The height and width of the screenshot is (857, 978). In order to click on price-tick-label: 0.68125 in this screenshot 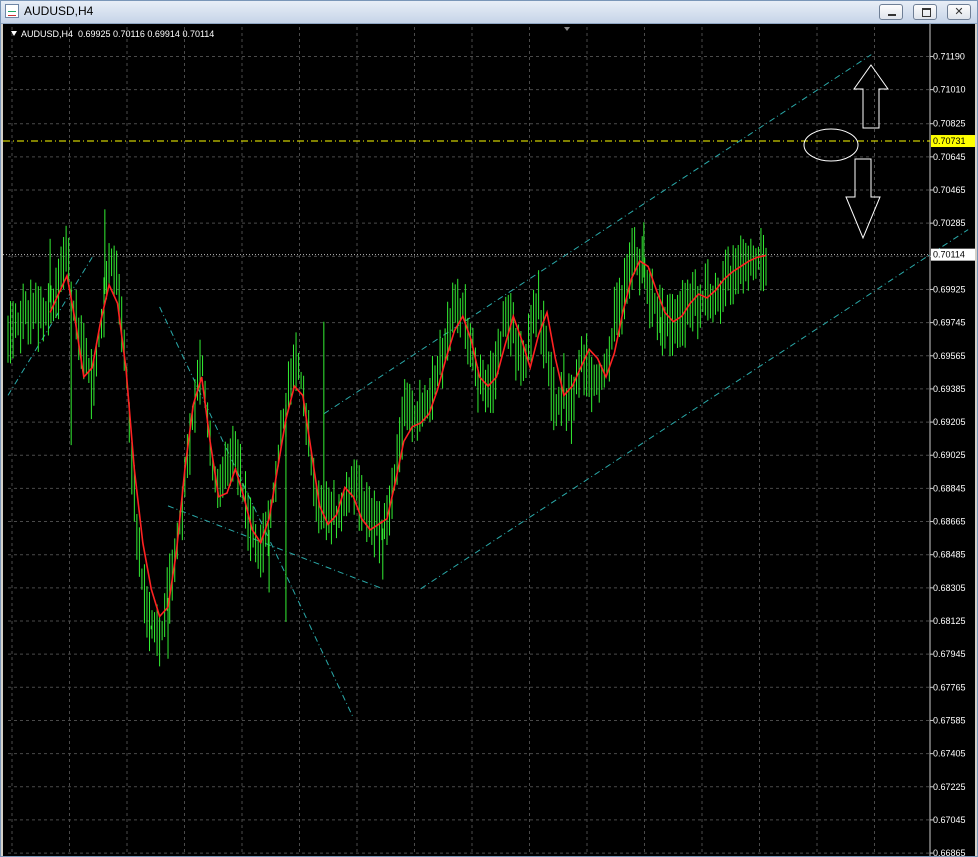, I will do `click(949, 621)`.